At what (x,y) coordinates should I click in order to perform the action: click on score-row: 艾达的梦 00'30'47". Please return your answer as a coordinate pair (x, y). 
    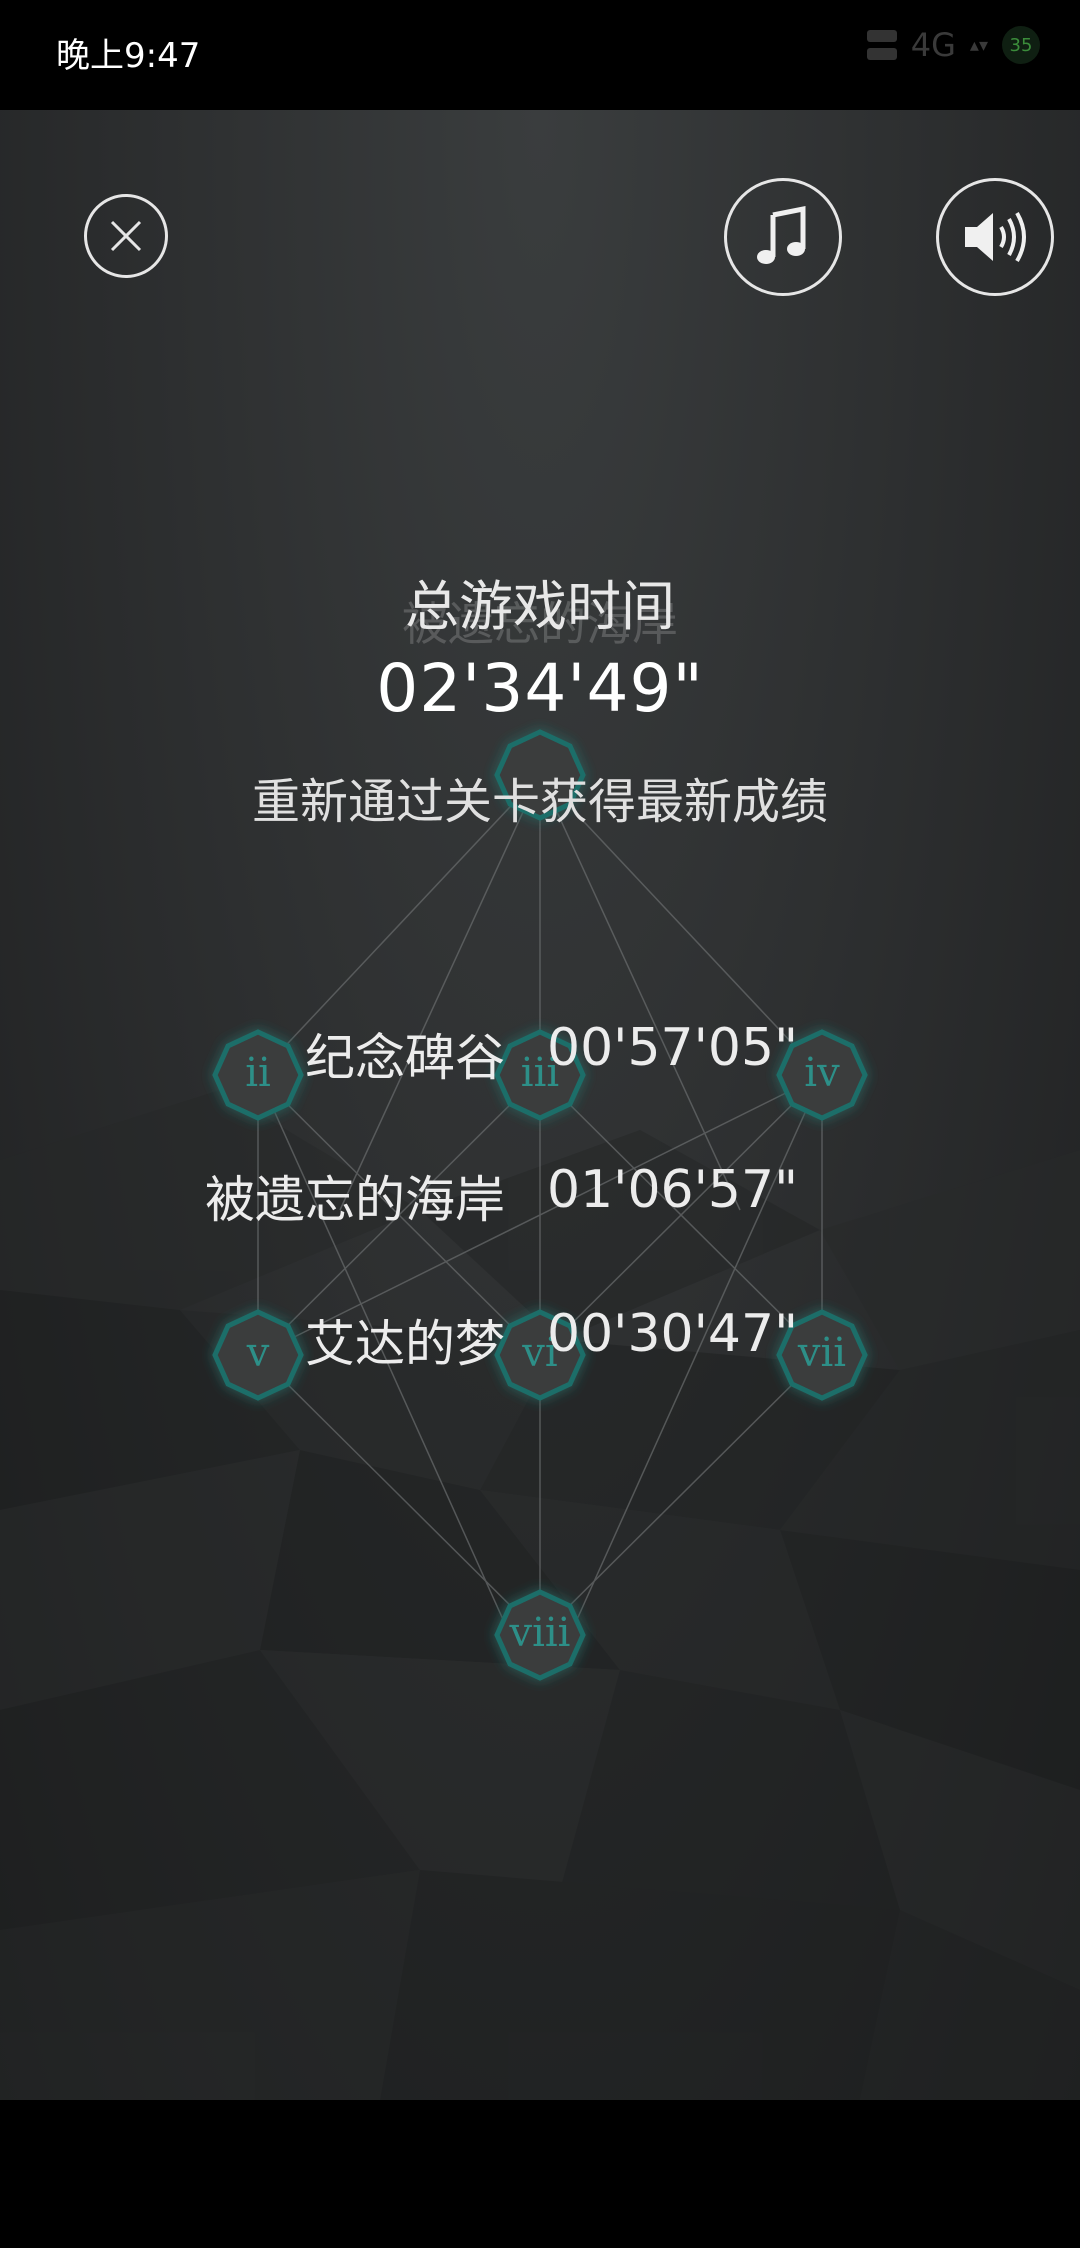
    Looking at the image, I should click on (540, 1339).